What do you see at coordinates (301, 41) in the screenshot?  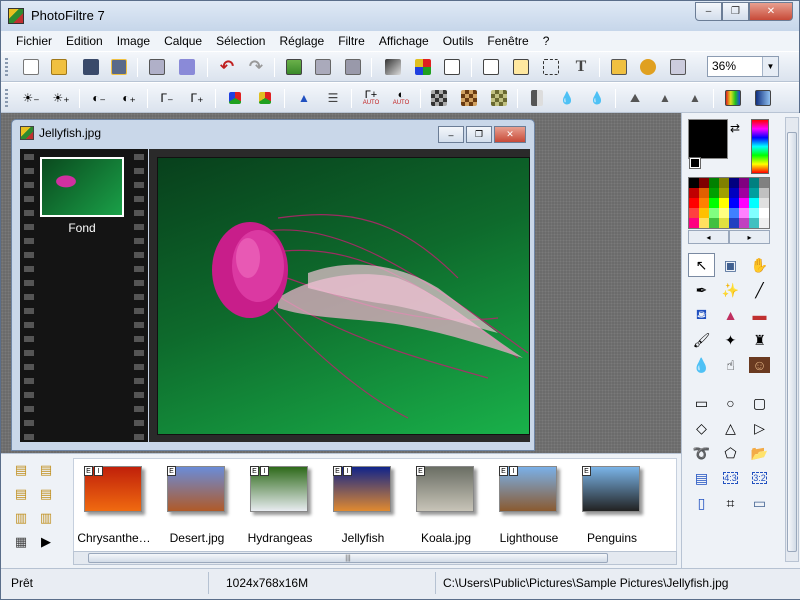 I see `menu-reglage: Réglage` at bounding box center [301, 41].